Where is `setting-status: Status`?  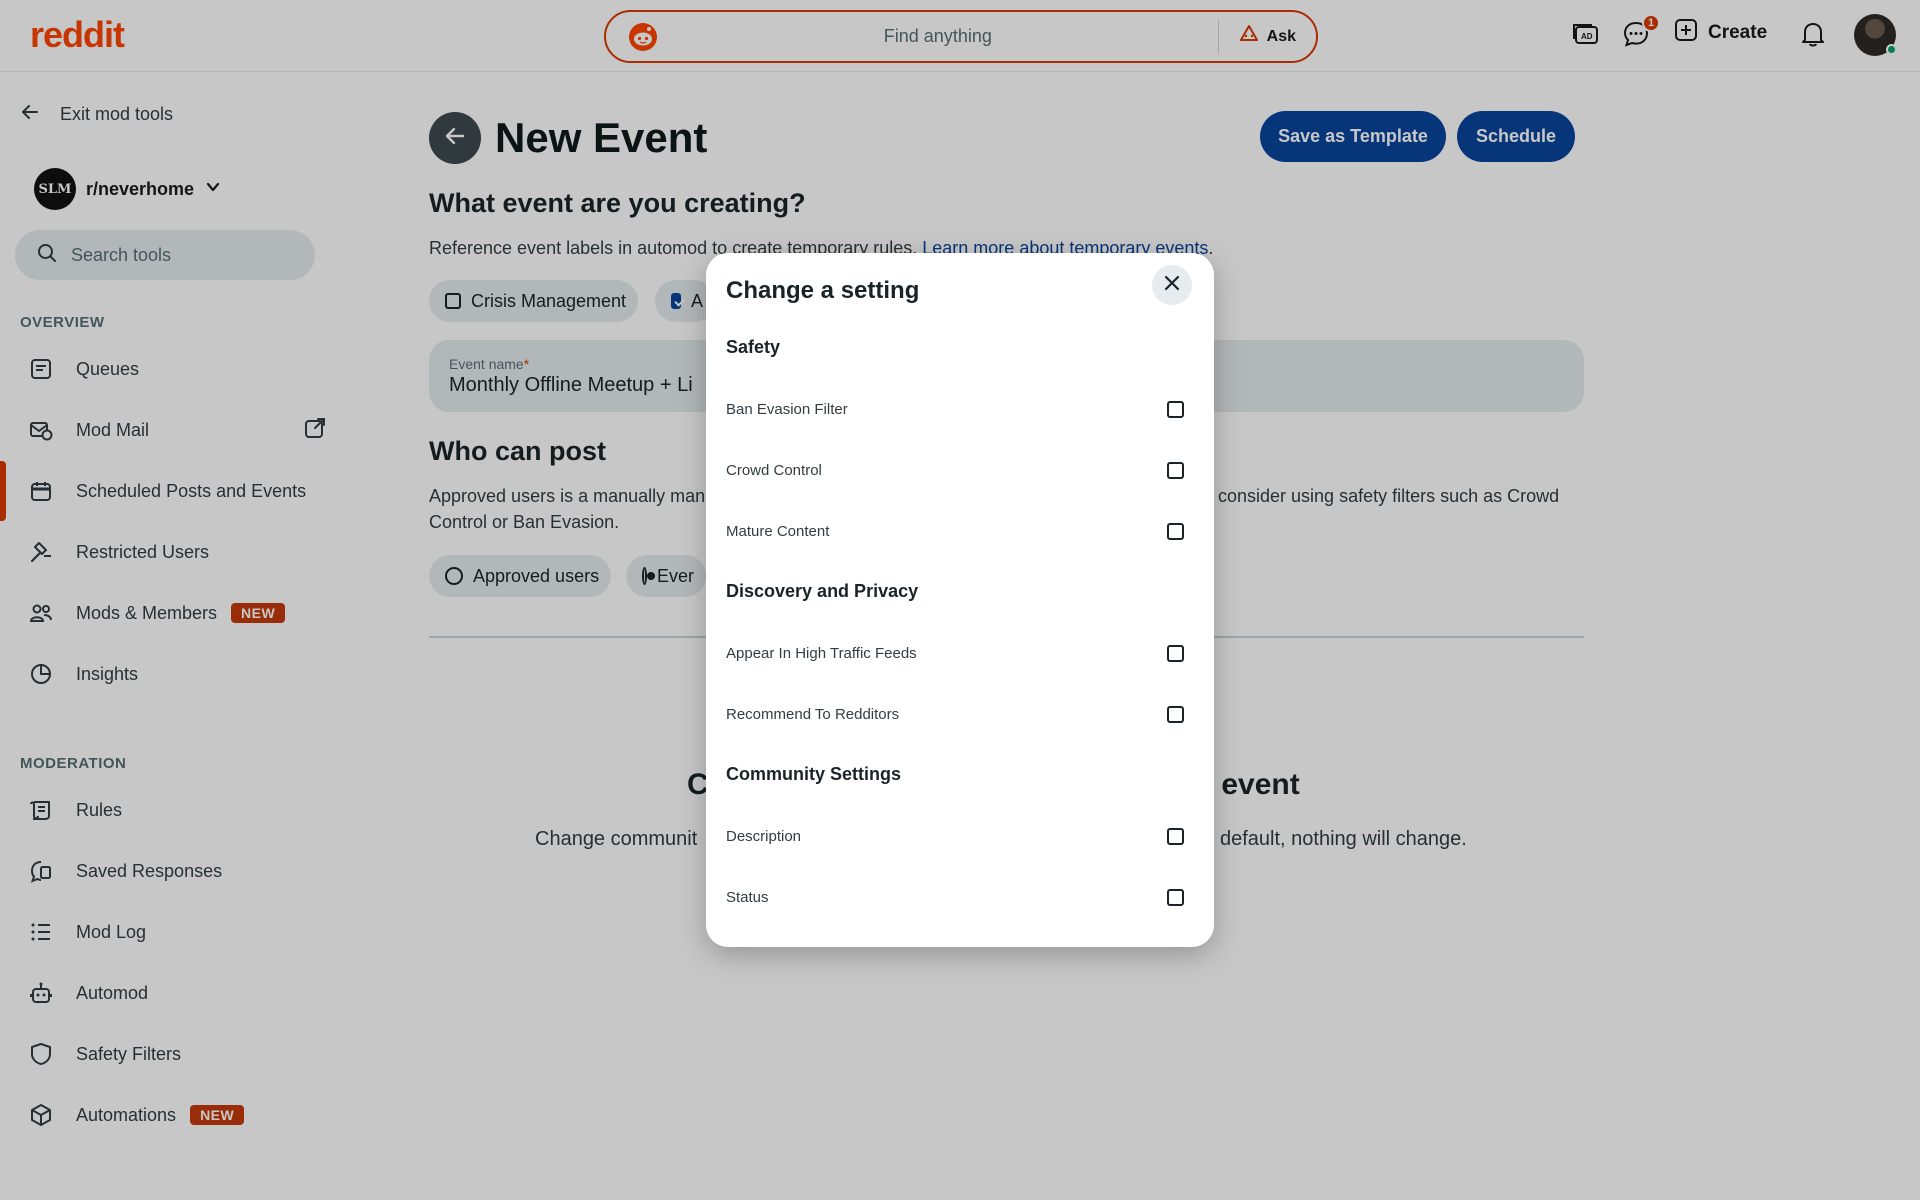 setting-status: Status is located at coordinates (960, 897).